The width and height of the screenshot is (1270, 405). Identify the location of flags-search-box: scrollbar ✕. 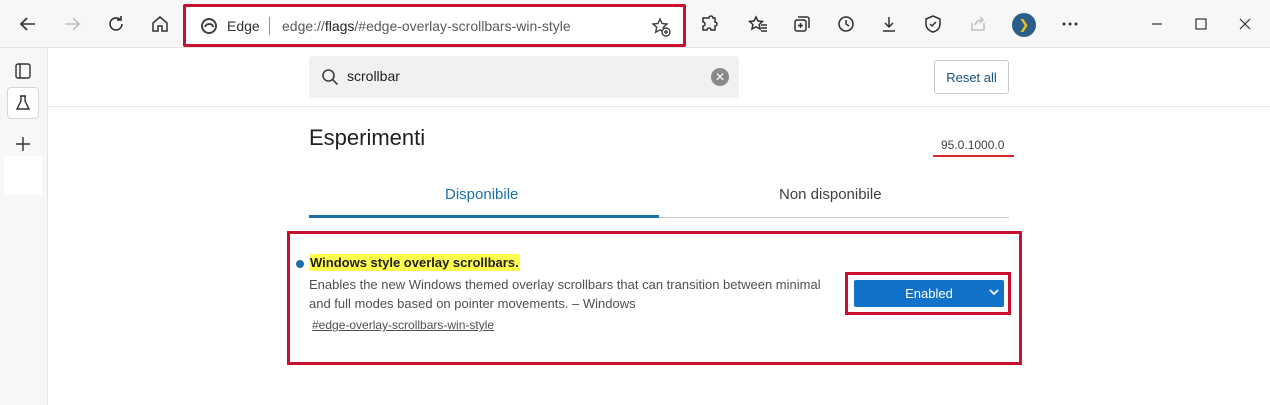
(524, 77).